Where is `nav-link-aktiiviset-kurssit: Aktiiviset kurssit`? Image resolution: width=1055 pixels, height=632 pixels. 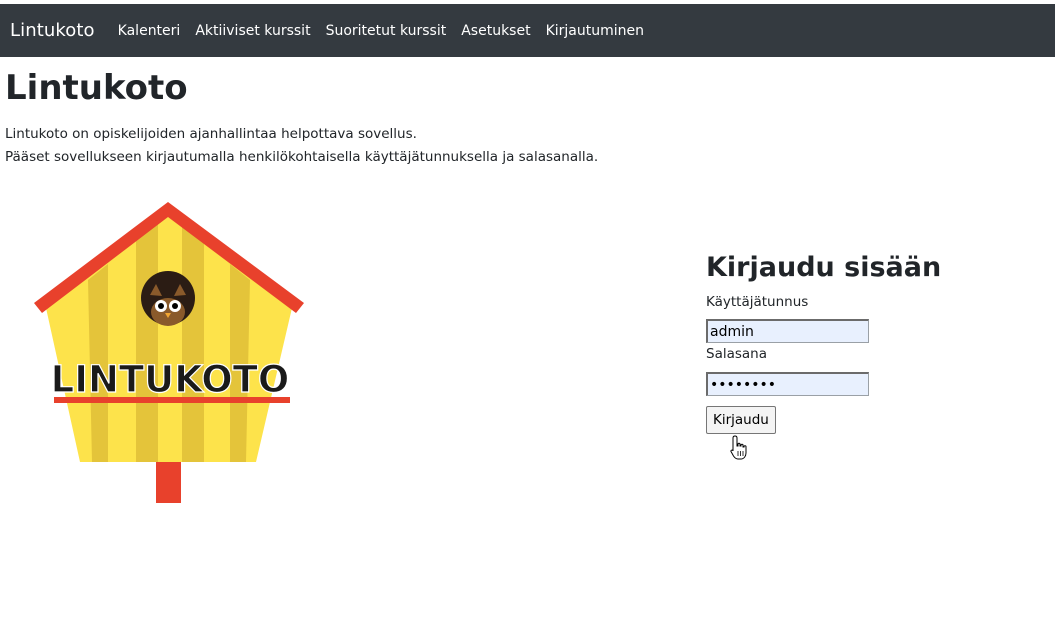 nav-link-aktiiviset-kurssit: Aktiiviset kurssit is located at coordinates (252, 31).